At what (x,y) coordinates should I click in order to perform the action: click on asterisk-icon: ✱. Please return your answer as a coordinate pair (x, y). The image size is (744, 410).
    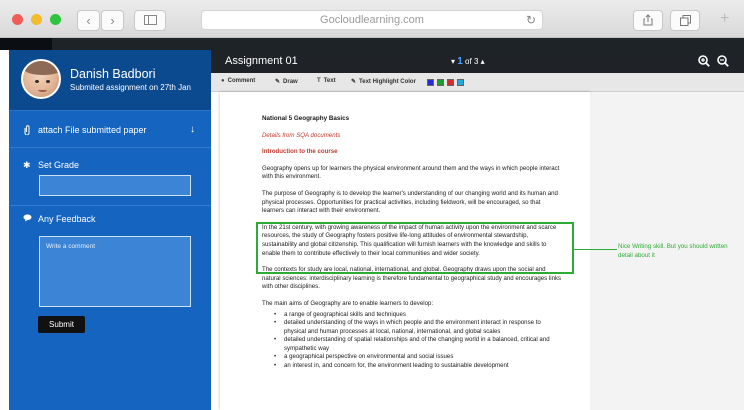
    Looking at the image, I should click on (27, 165).